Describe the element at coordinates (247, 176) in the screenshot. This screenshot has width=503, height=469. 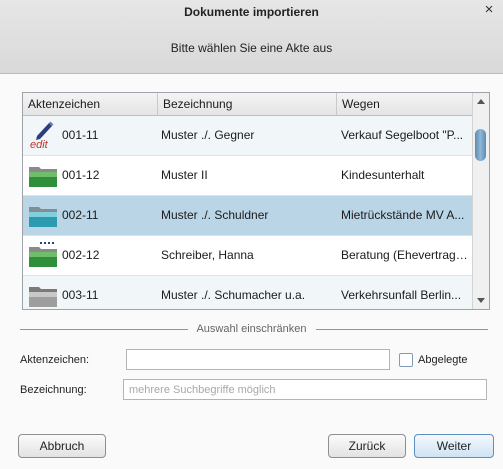
I see `table-row: 001-12 Muster II Kindesunterhalt` at that location.